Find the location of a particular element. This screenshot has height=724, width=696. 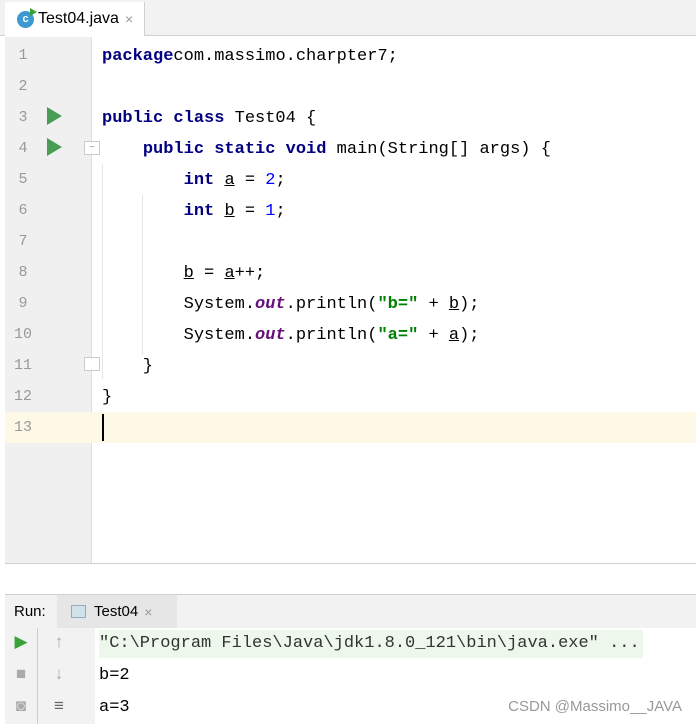

code-token: 2 is located at coordinates (270, 180).